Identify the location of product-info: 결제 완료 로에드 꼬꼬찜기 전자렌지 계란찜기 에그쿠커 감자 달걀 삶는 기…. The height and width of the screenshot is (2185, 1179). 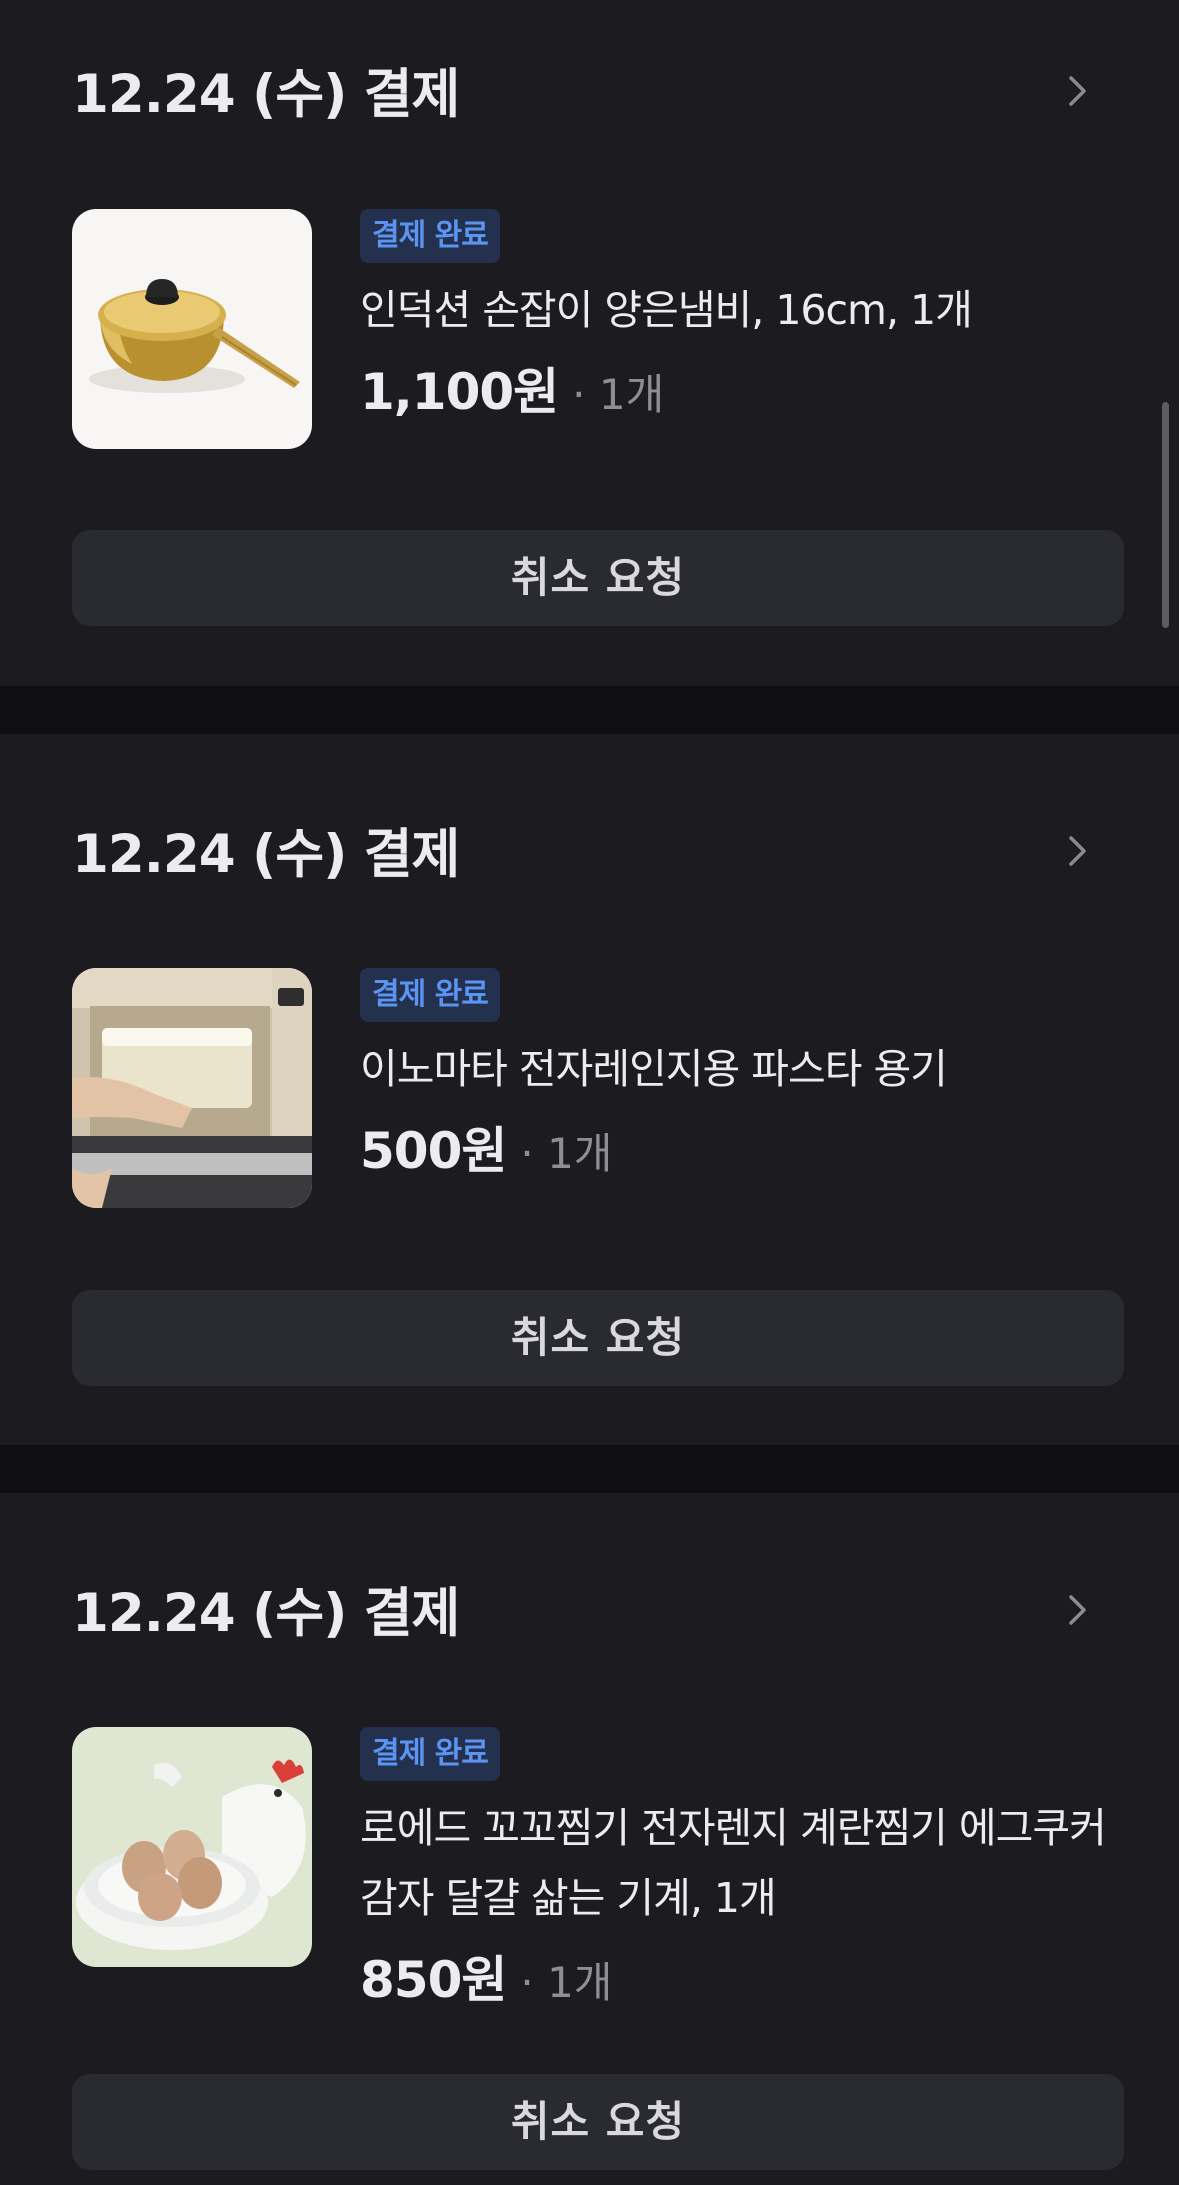
(749, 1873).